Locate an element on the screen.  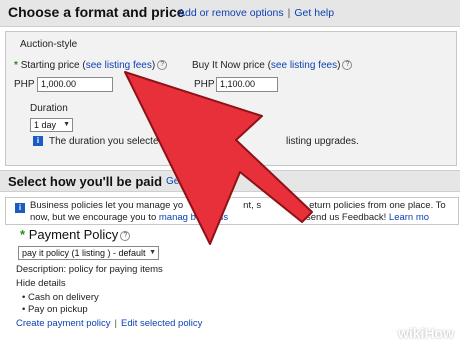
duration-select: 1 day ▼ is located at coordinates (51, 125).